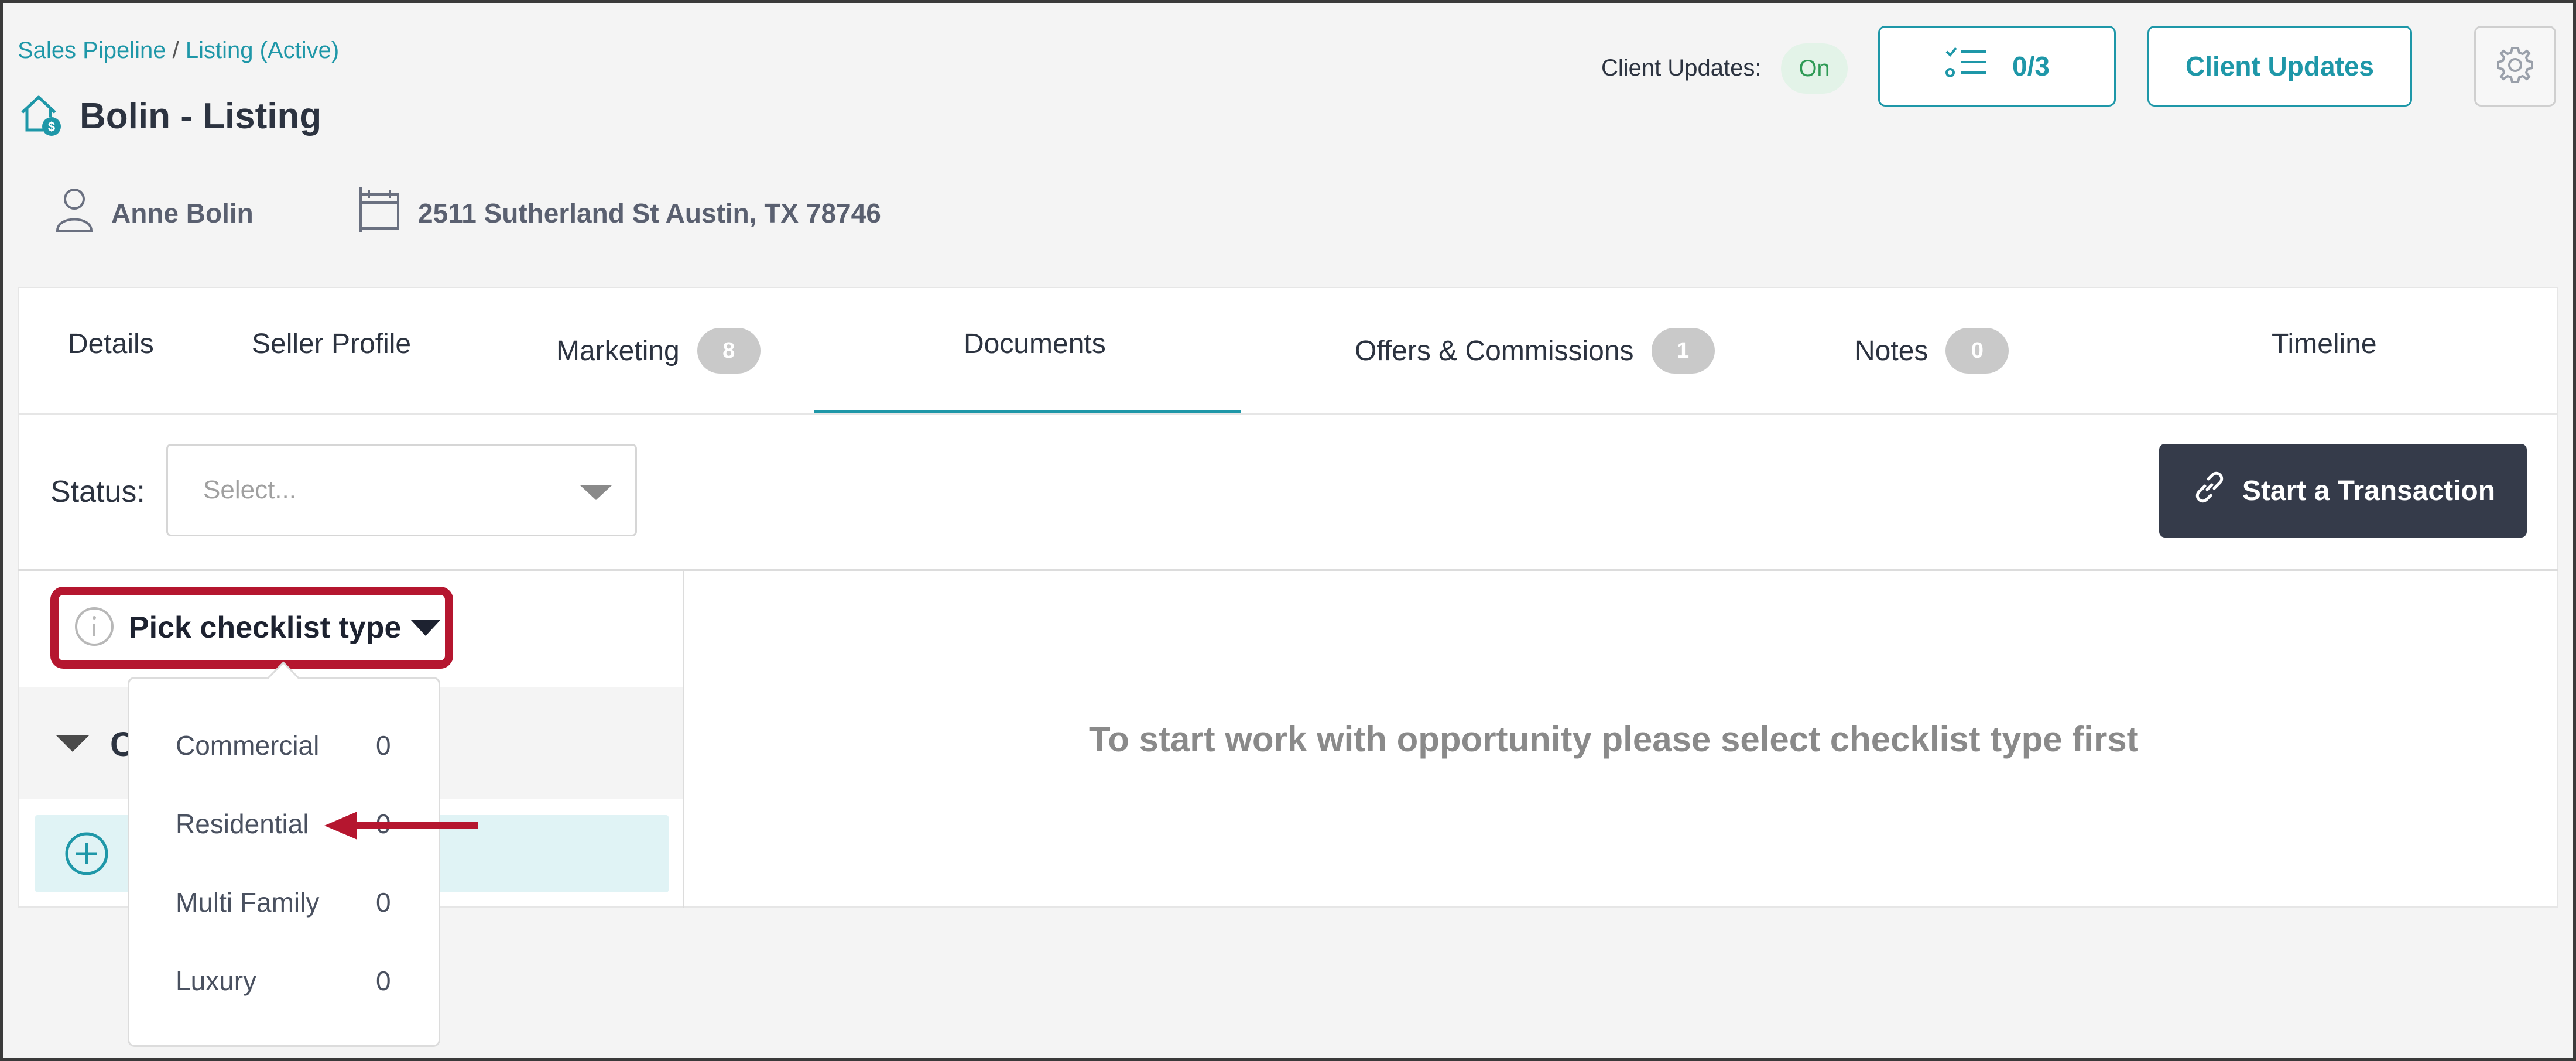 The image size is (2576, 1061). What do you see at coordinates (74, 213) in the screenshot?
I see `person-icon` at bounding box center [74, 213].